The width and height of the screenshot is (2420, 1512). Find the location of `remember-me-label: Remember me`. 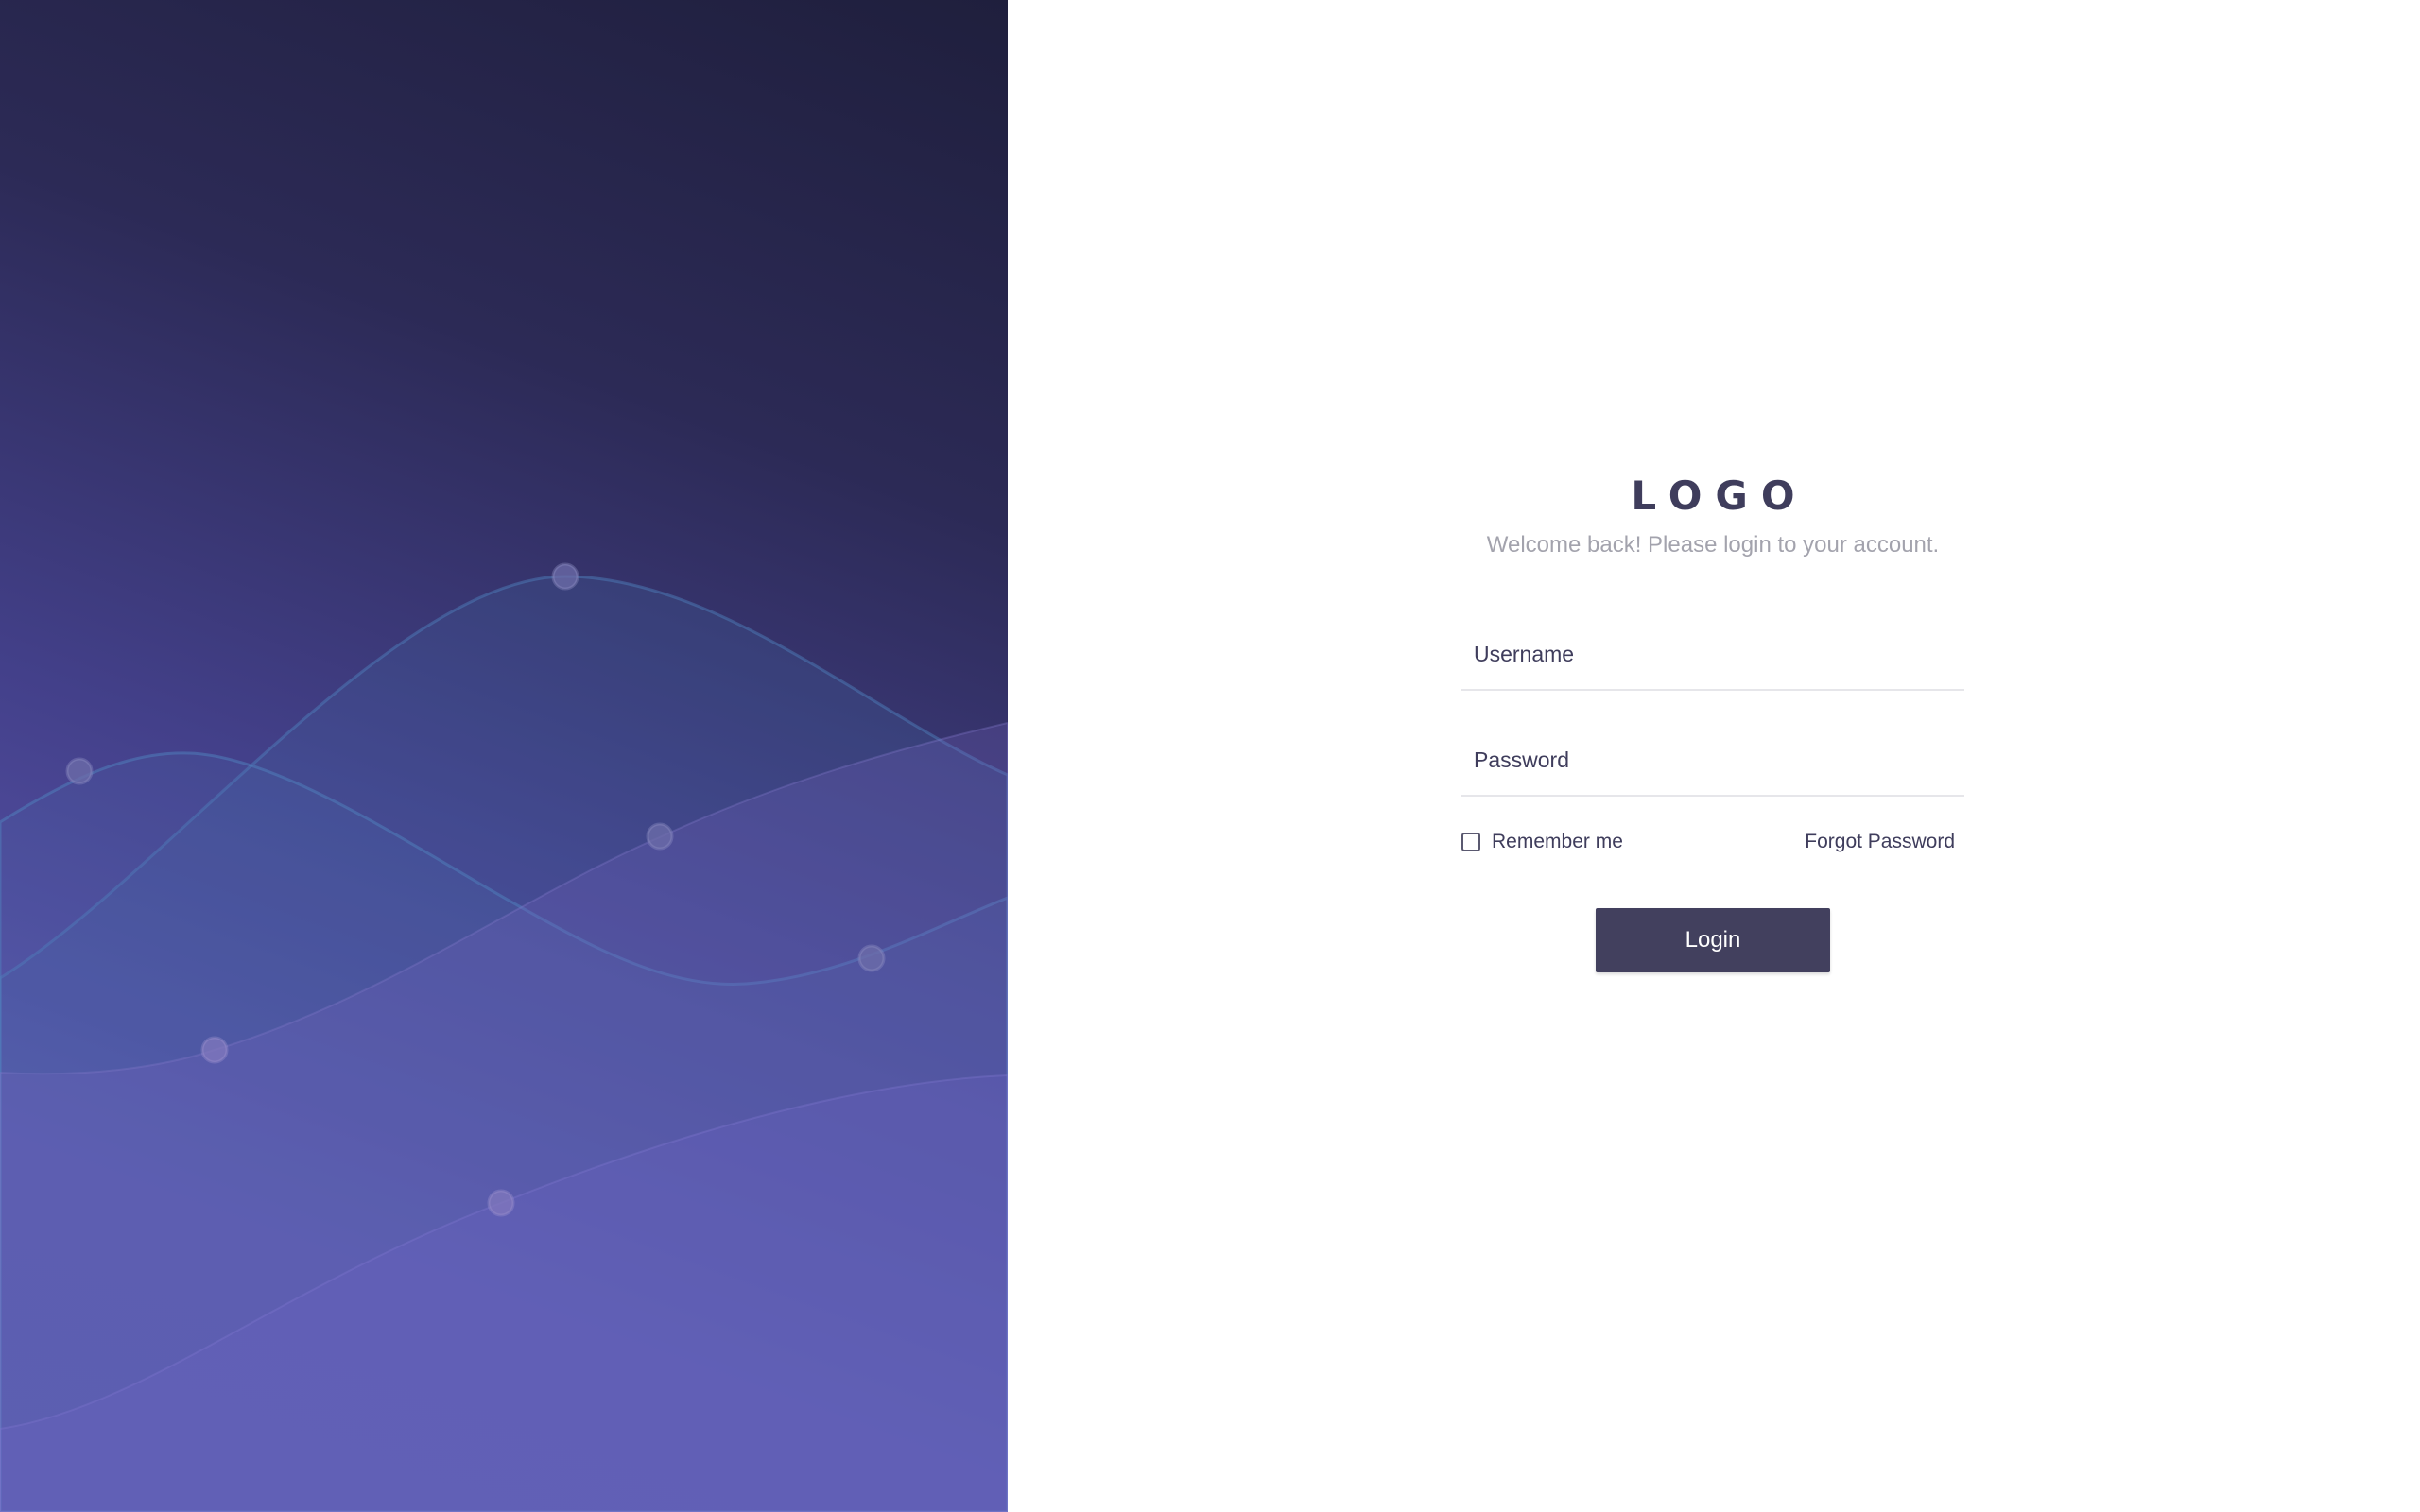

remember-me-label: Remember me is located at coordinates (1558, 841).